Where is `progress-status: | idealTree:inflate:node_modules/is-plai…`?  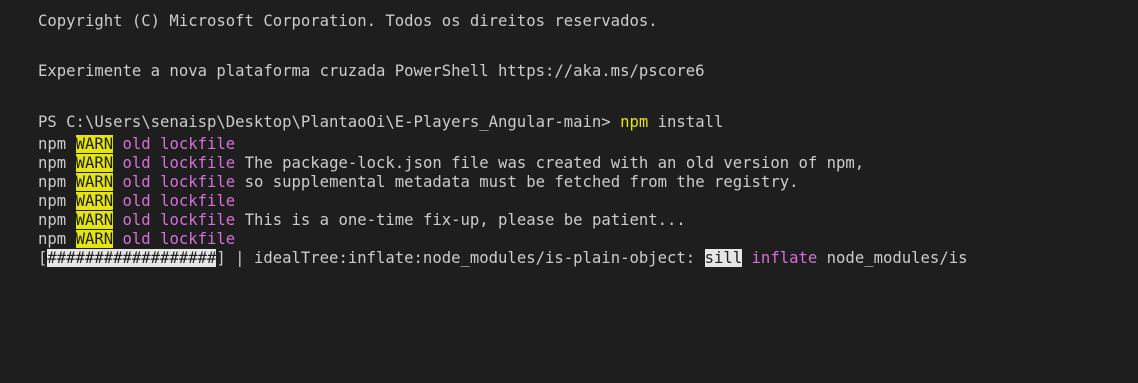
progress-status: | idealTree:inflate:node_modules/is-plai… is located at coordinates (465, 258).